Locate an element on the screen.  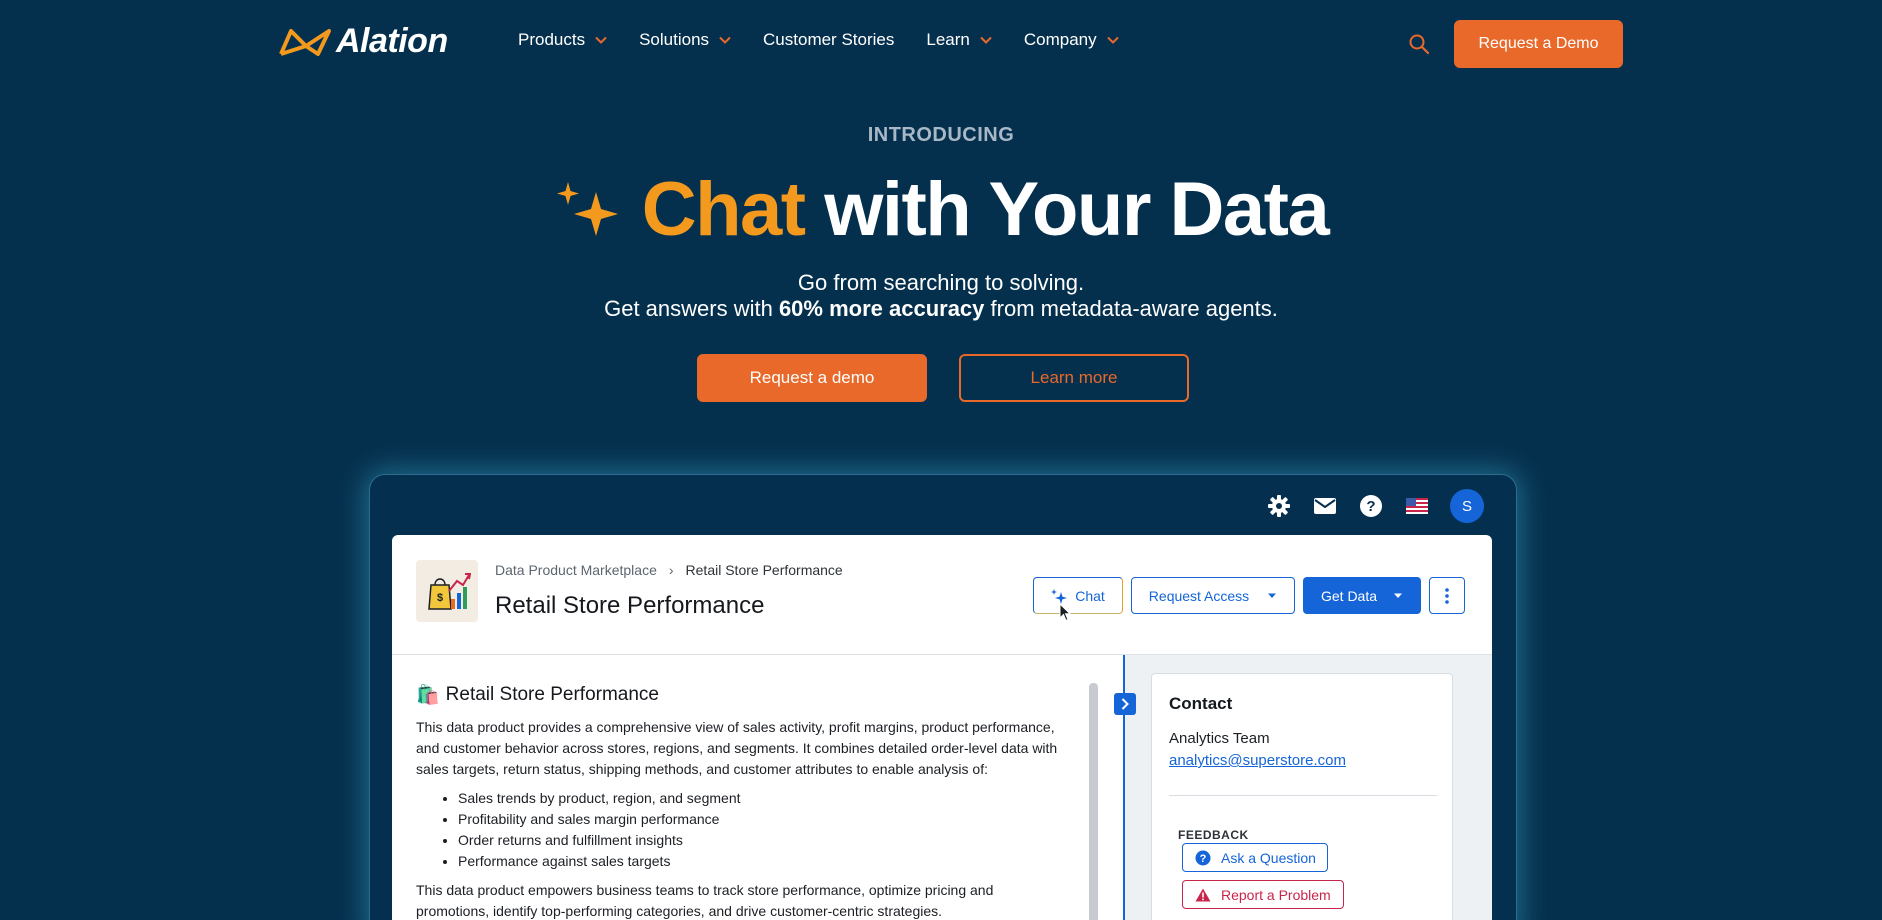
nav-item-customer-stories: Customer Stories is located at coordinates (828, 40).